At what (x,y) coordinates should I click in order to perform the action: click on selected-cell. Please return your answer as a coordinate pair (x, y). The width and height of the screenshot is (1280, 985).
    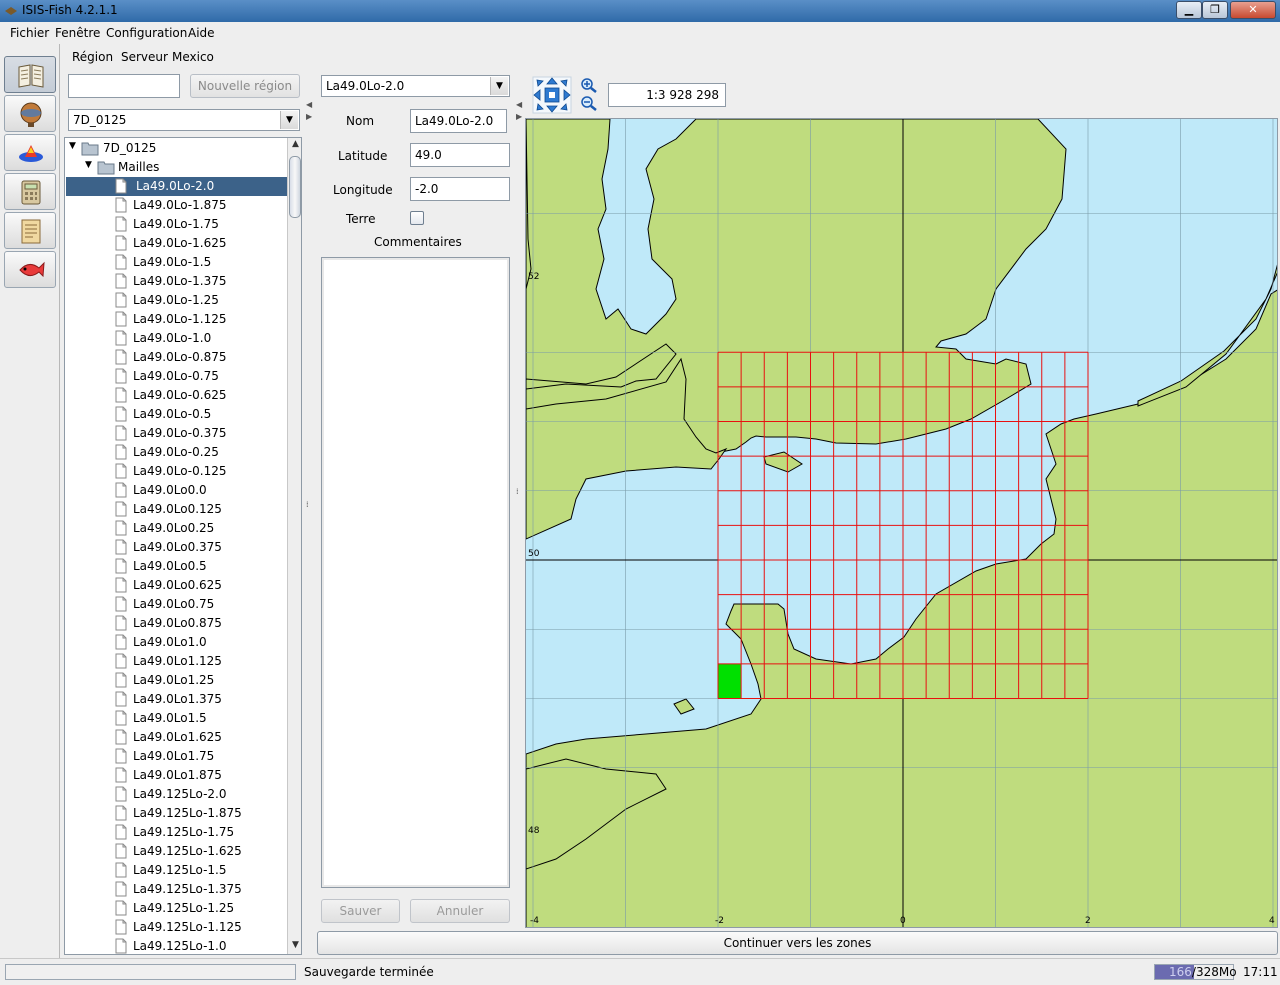
    Looking at the image, I should click on (730, 681).